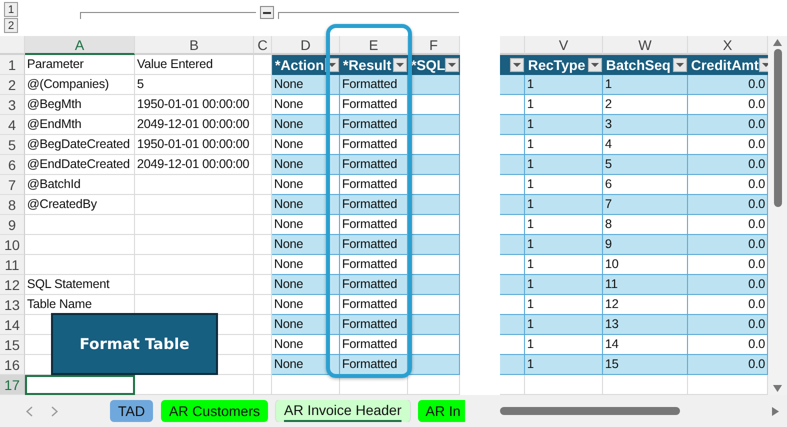  Describe the element at coordinates (214, 411) in the screenshot. I see `sheet-tab: AR Customers` at that location.